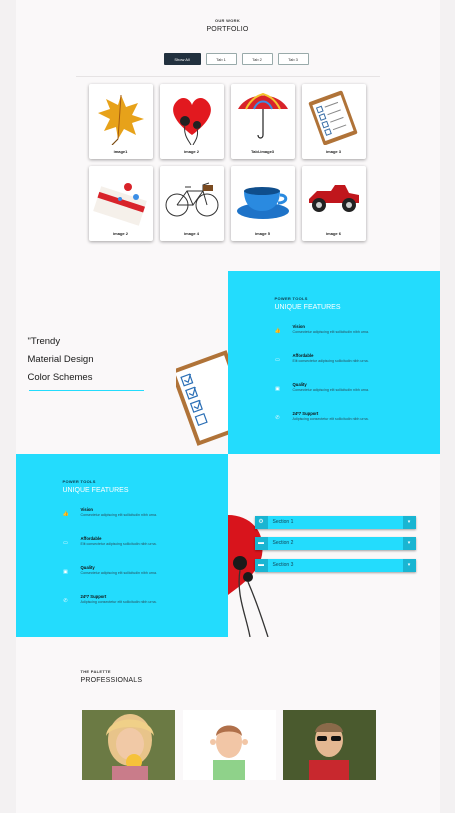 This screenshot has height=813, width=455. Describe the element at coordinates (191, 199) in the screenshot. I see `bicycle-image` at that location.